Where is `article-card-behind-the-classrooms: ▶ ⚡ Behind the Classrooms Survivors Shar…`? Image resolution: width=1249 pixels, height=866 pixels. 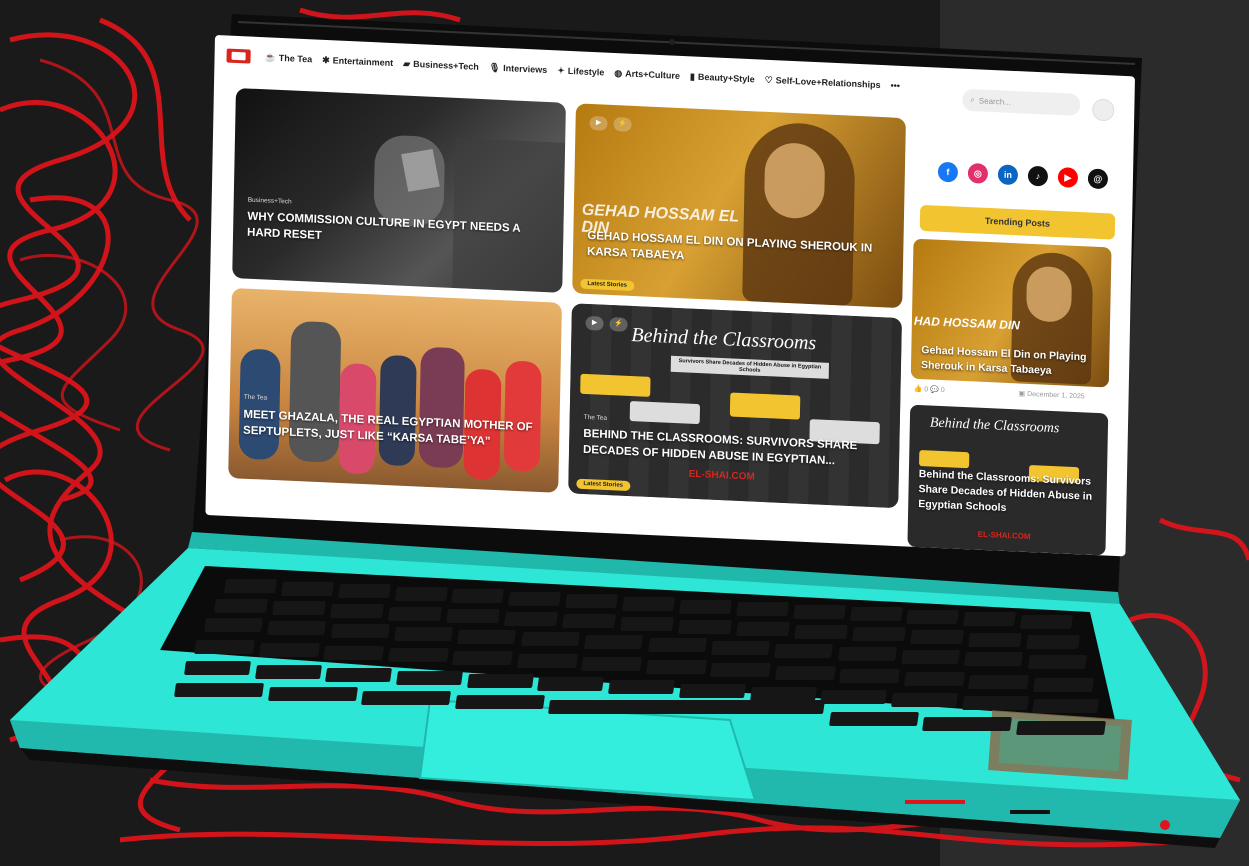
article-card-behind-the-classrooms: ▶ ⚡ Behind the Classrooms Survivors Shar… is located at coordinates (735, 406).